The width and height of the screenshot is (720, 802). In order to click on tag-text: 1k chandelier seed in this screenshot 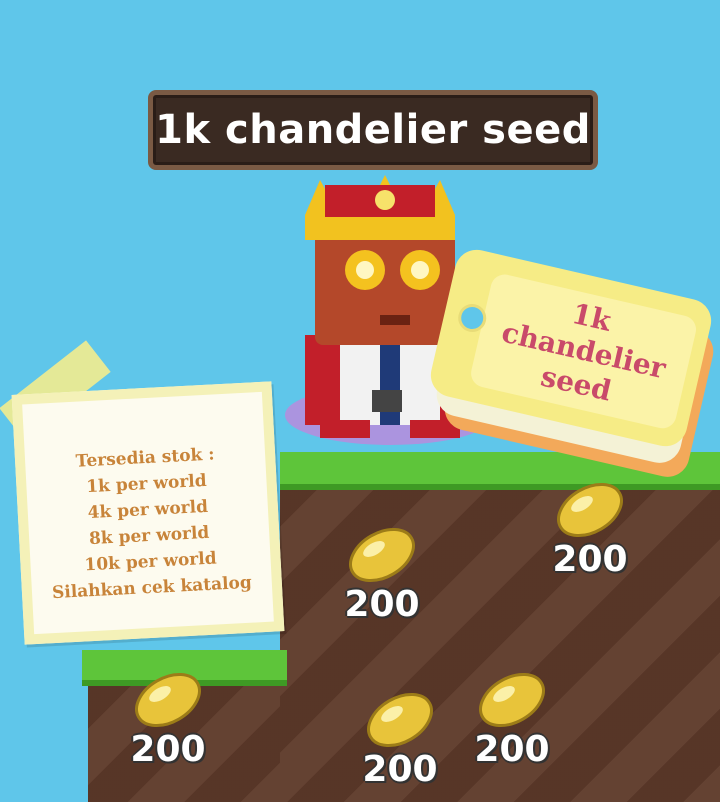, I will do `click(584, 351)`.